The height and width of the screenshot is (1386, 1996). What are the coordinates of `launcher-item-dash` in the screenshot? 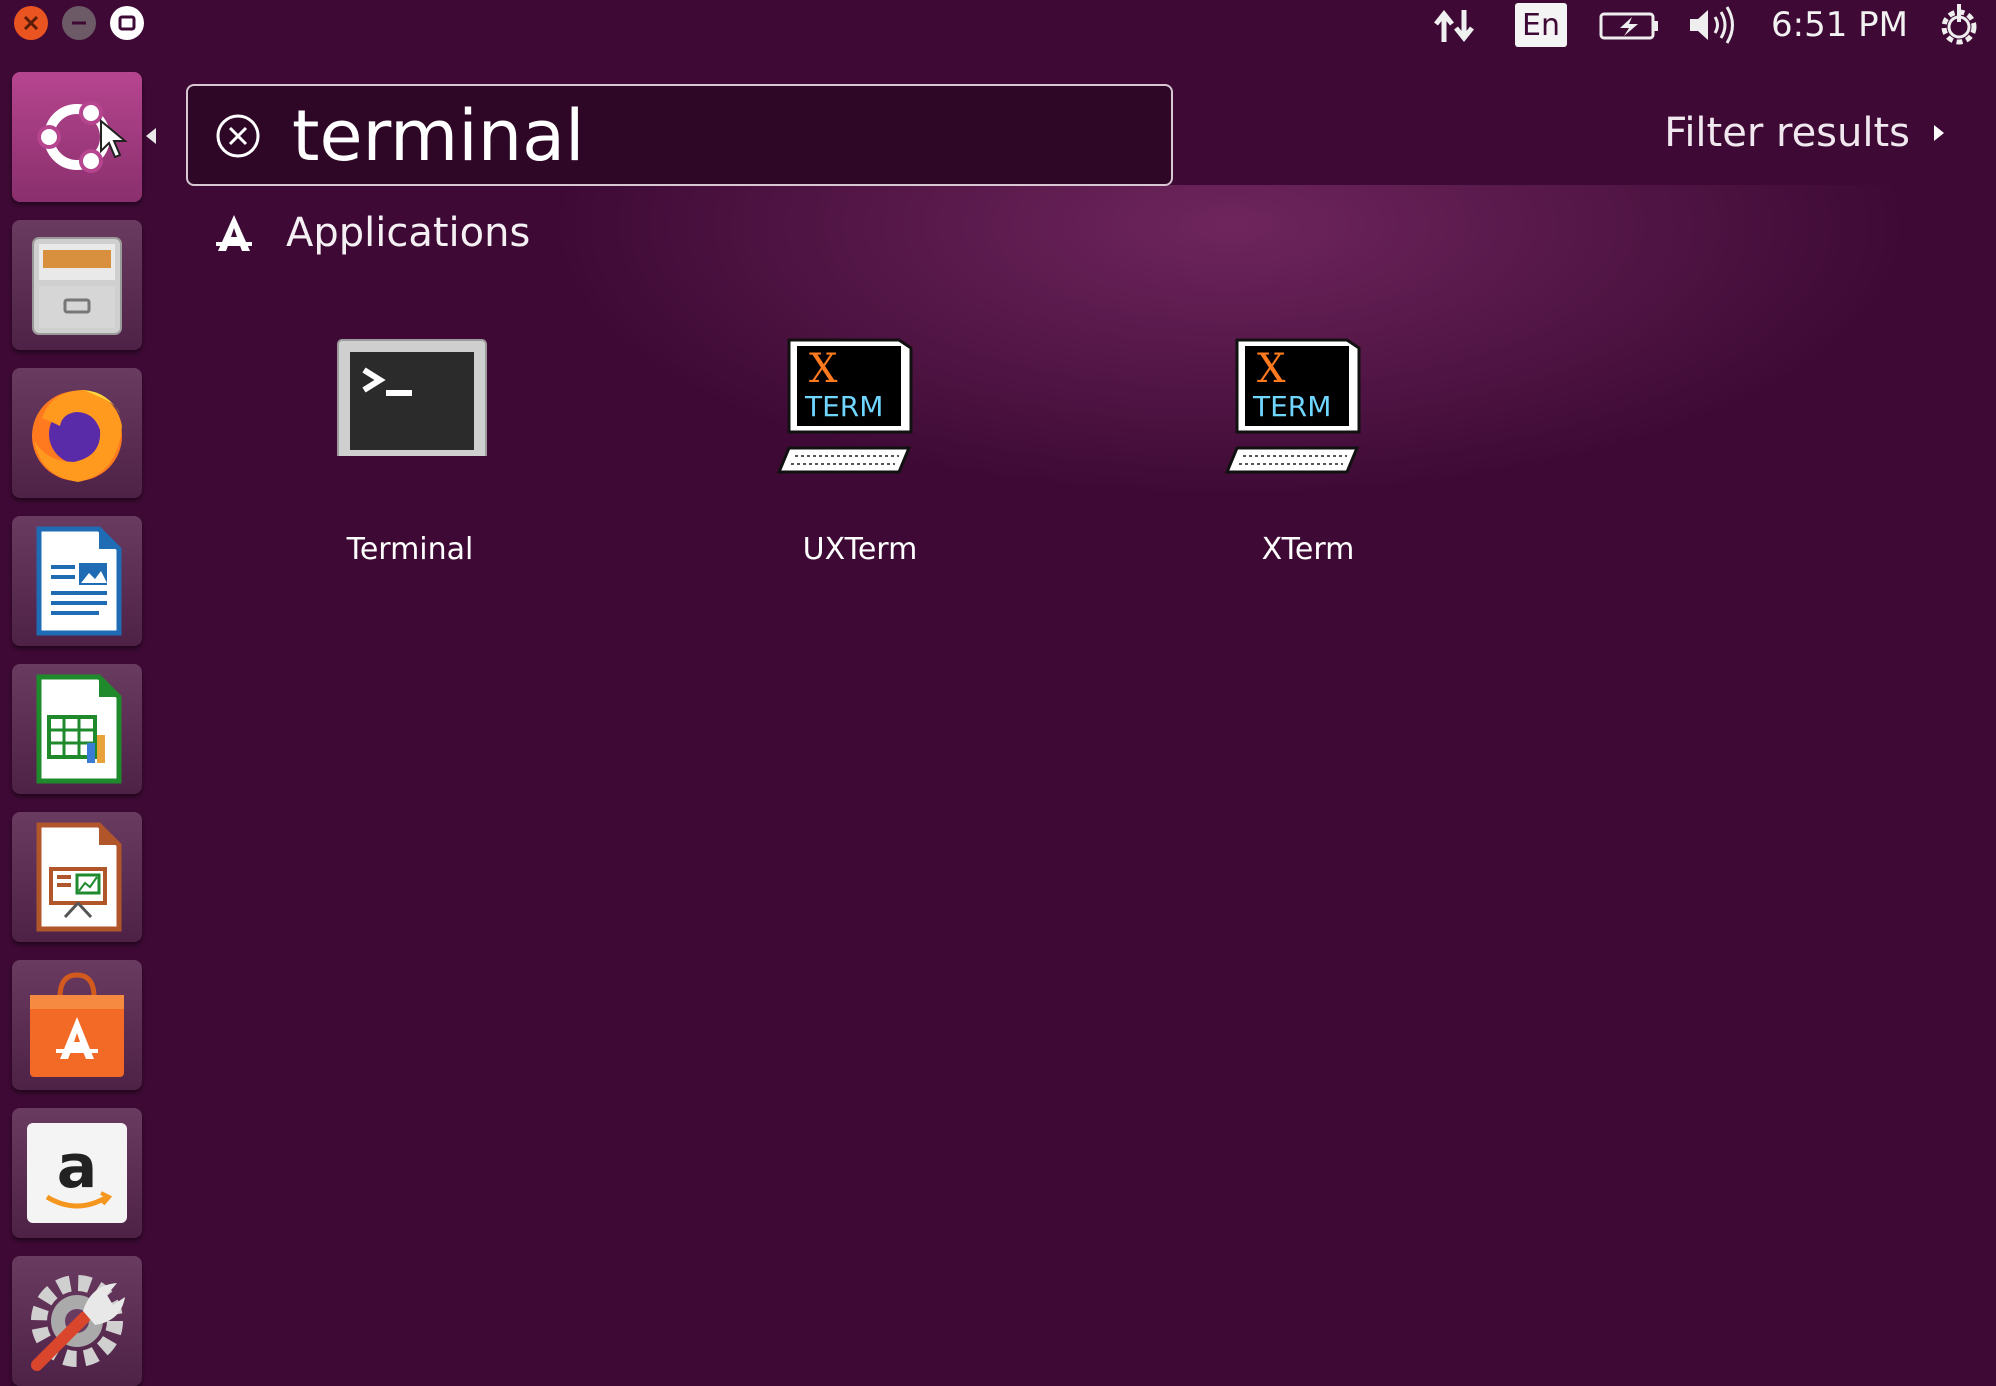 It's located at (77, 137).